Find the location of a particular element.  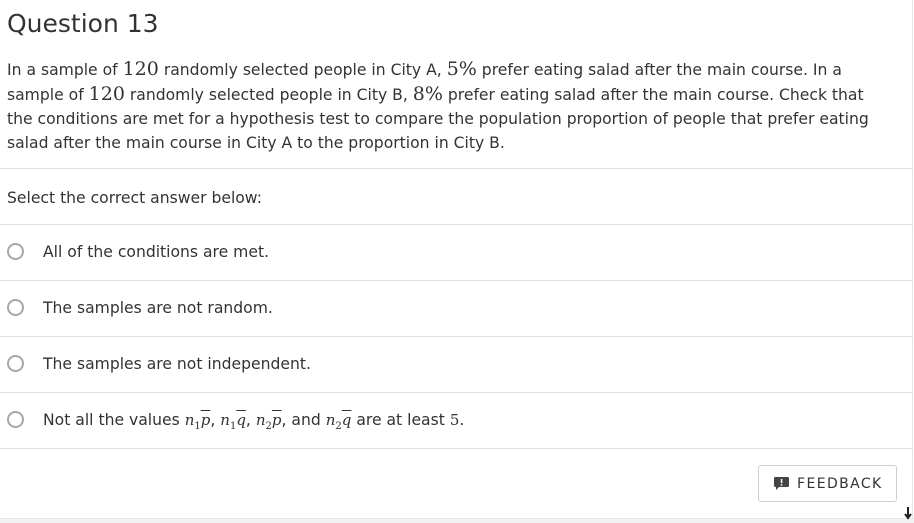

math-five: 5 is located at coordinates (454, 420).